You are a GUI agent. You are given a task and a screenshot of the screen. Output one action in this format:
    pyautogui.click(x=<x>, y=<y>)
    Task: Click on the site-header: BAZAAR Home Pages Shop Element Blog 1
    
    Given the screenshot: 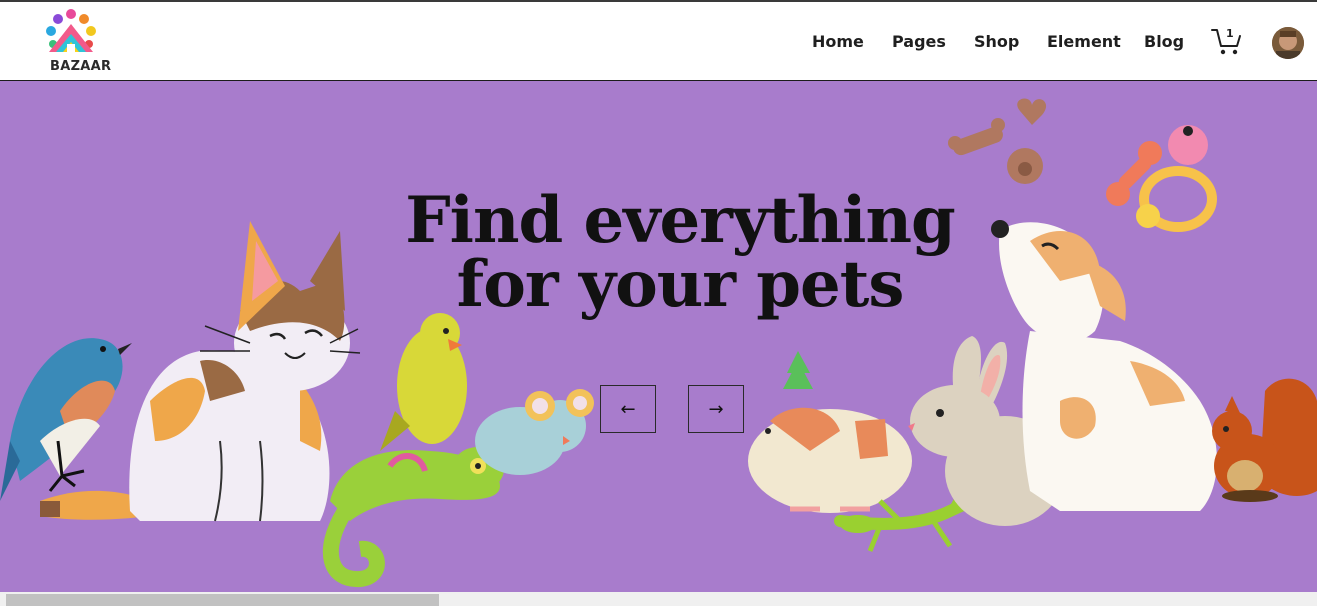 What is the action you would take?
    pyautogui.click(x=658, y=41)
    